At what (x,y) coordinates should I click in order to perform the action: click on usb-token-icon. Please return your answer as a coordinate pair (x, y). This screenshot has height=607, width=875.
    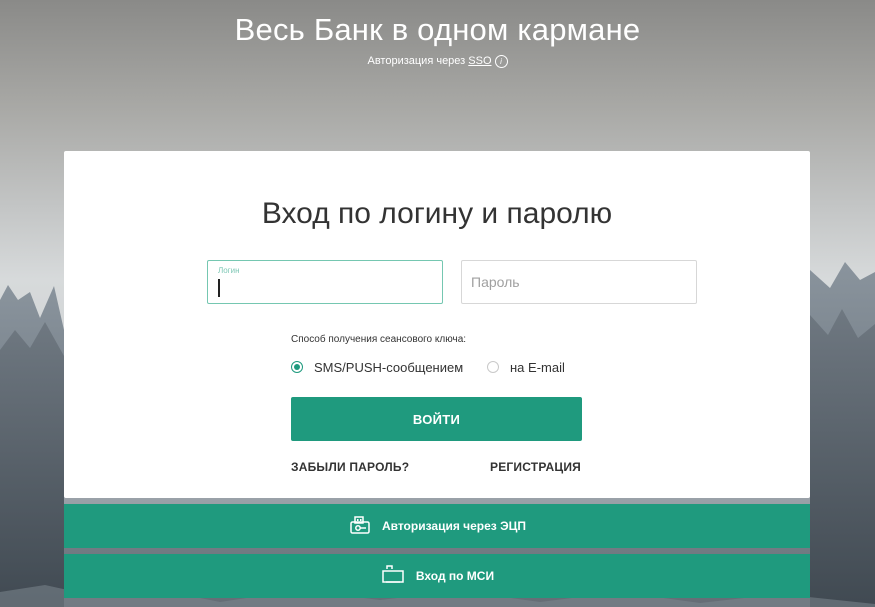
    Looking at the image, I should click on (360, 526).